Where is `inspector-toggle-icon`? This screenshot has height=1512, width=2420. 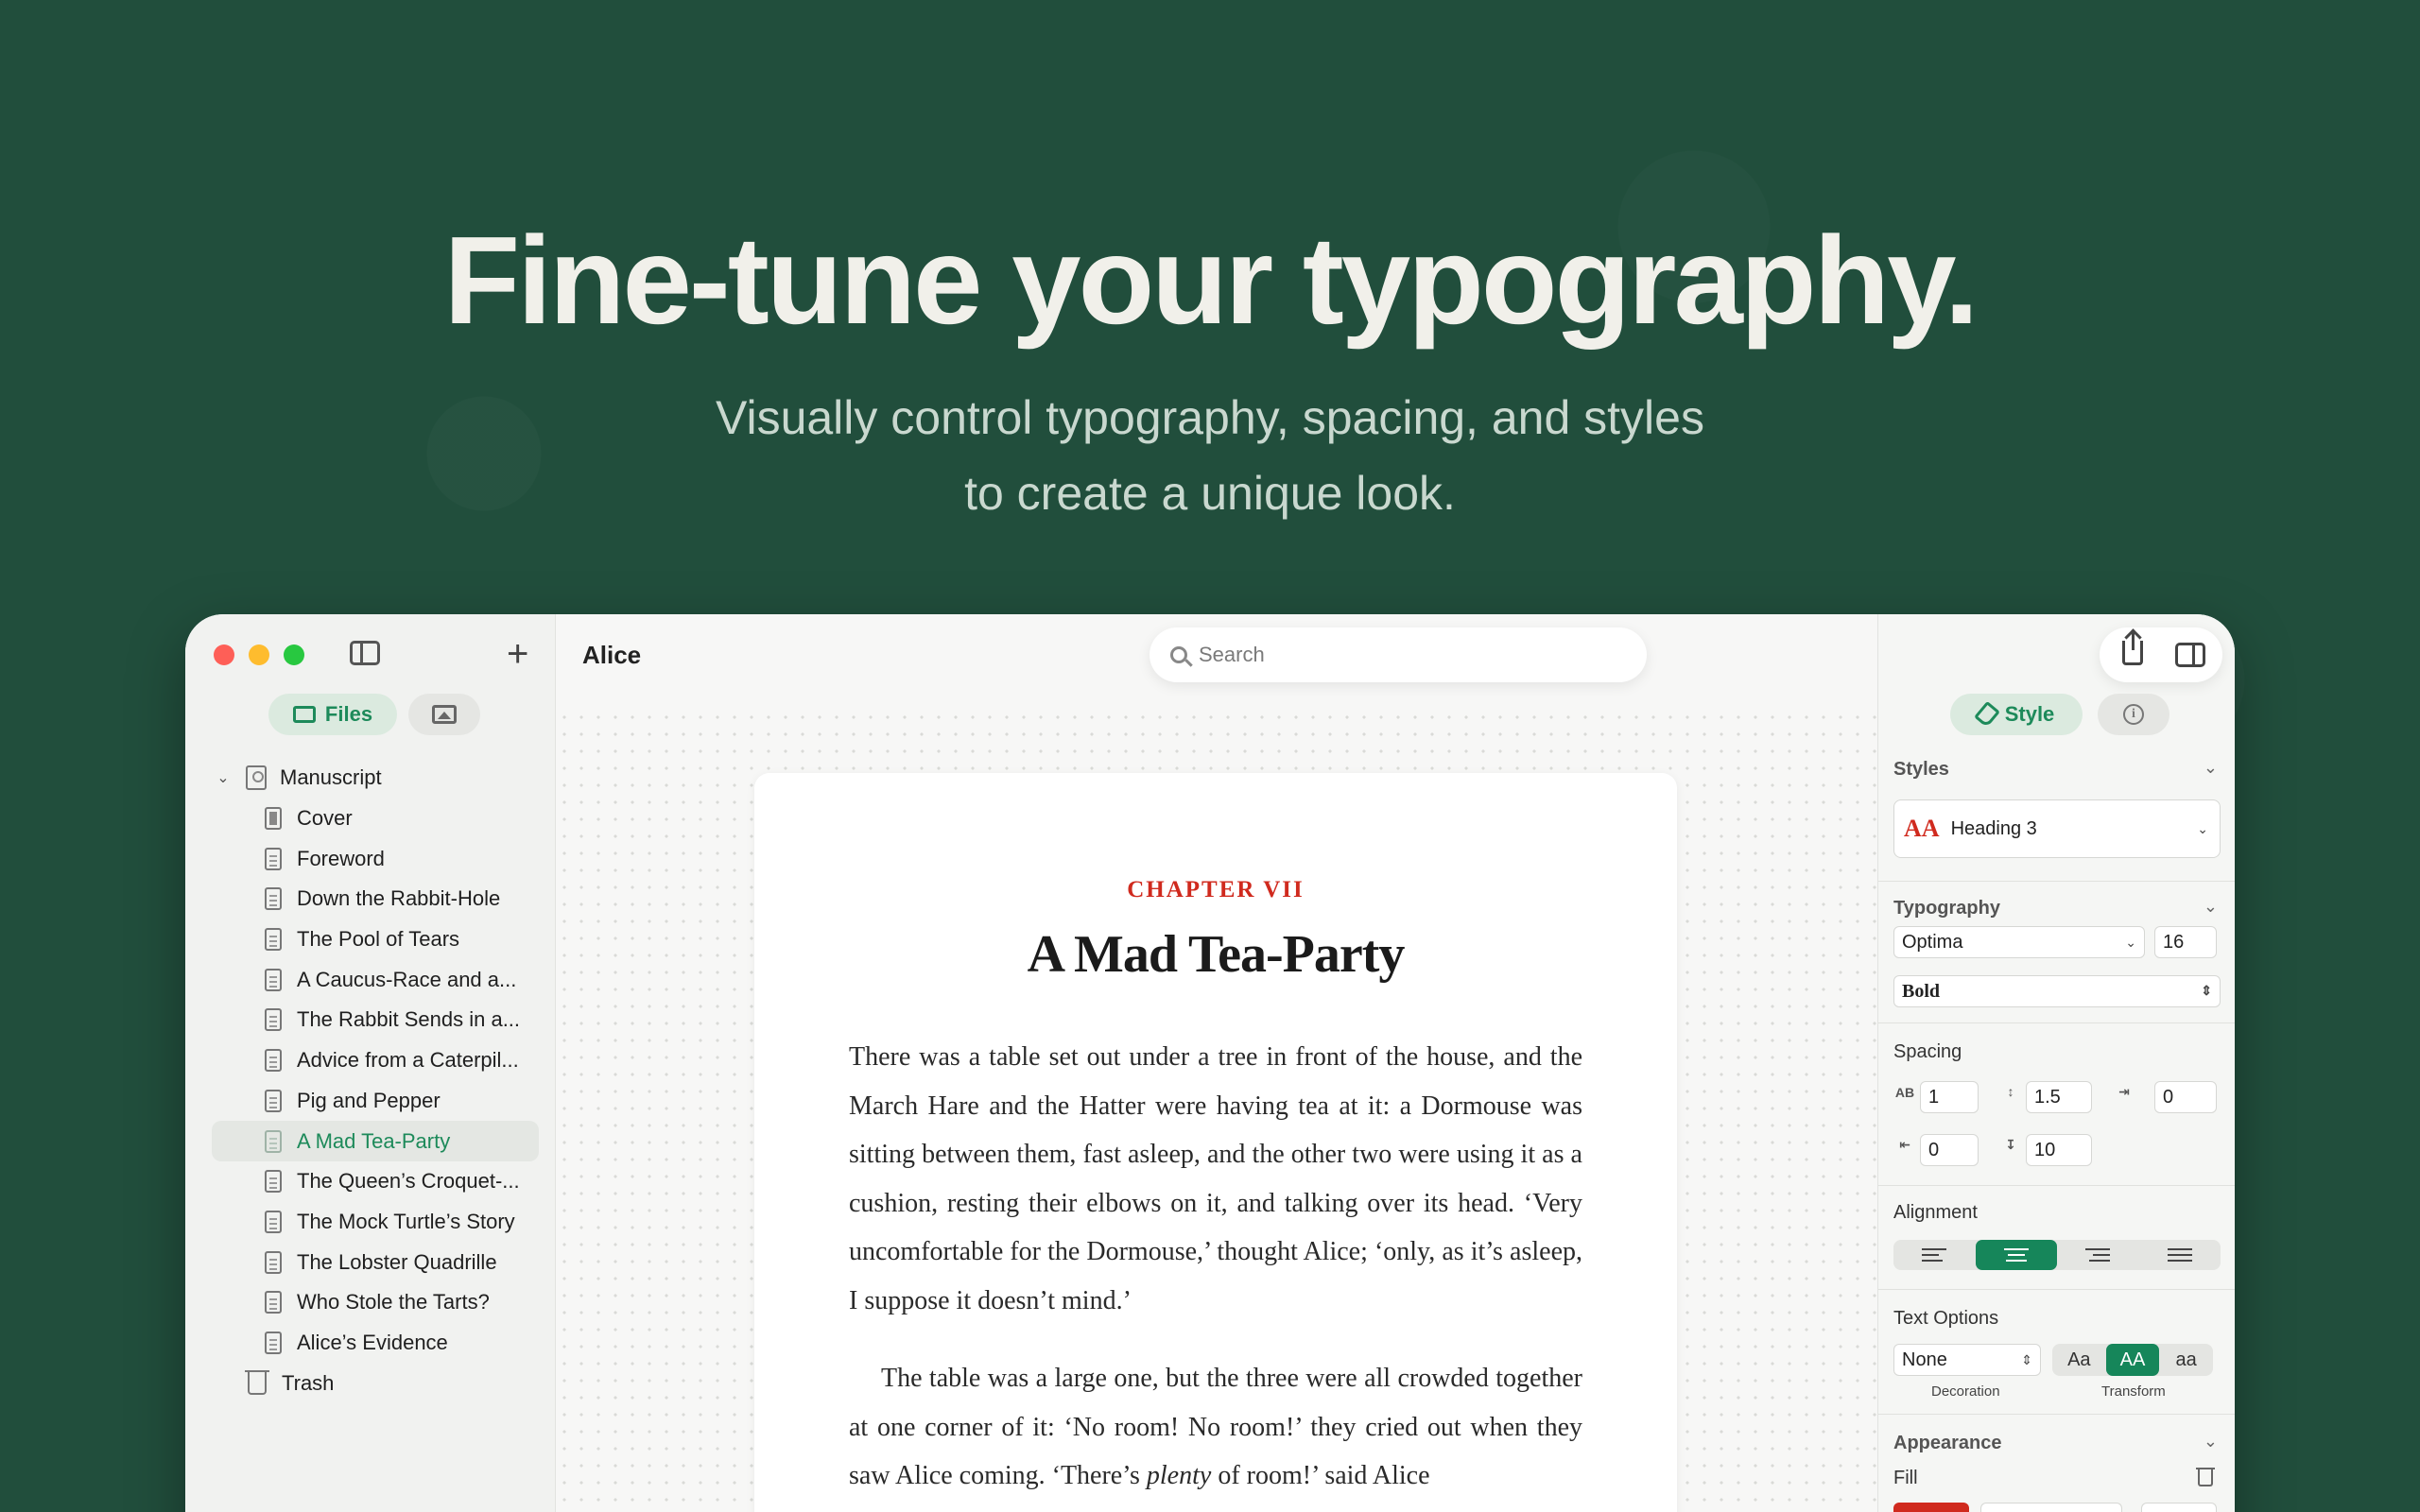 inspector-toggle-icon is located at coordinates (2190, 655).